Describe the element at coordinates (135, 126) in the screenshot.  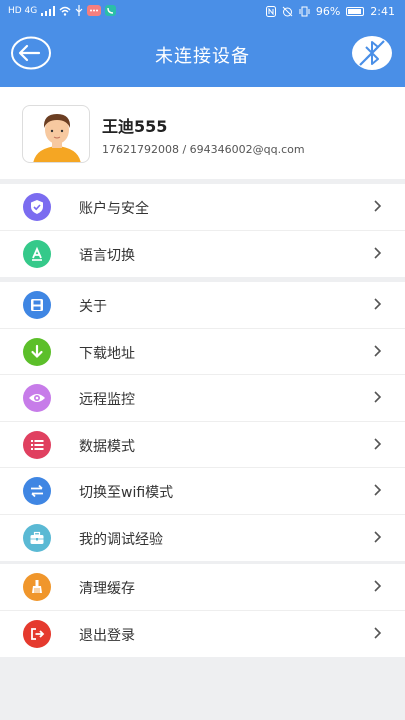
I see `user-name: 王迪555` at that location.